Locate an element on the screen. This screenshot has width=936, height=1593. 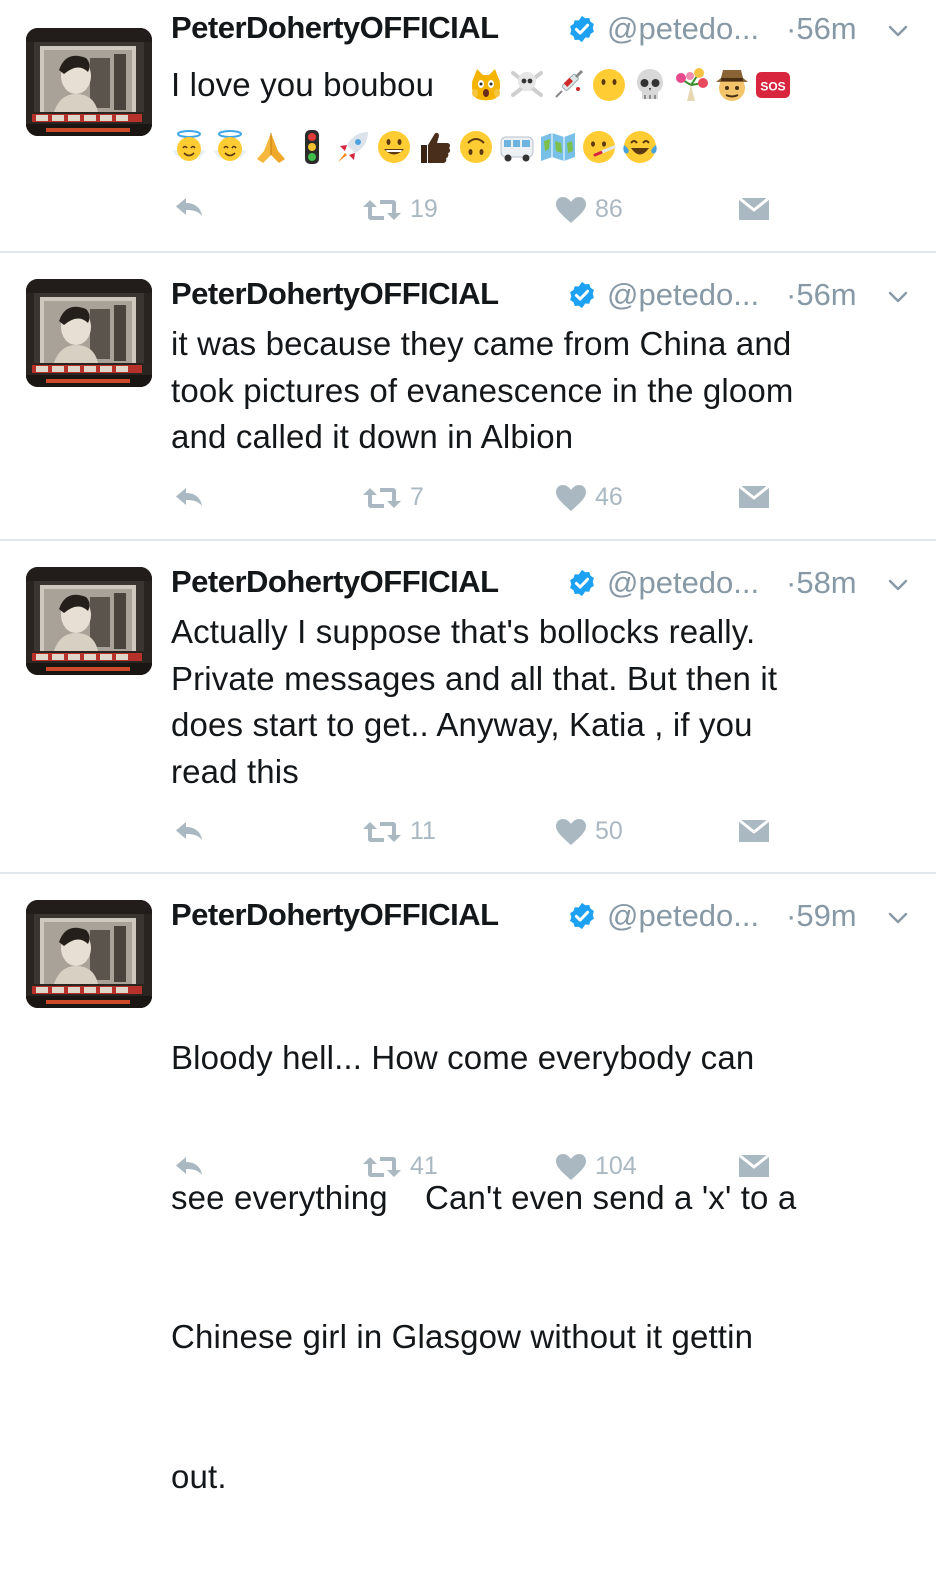
like-button: 104 is located at coordinates (596, 1166).